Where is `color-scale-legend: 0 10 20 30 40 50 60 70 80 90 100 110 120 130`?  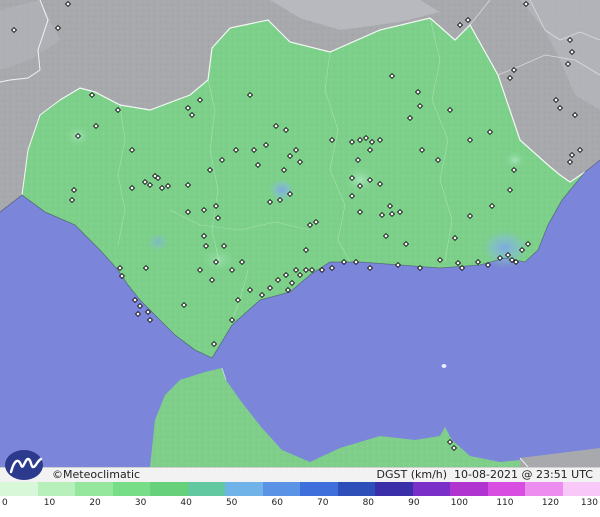 color-scale-legend: 0 10 20 30 40 50 60 70 80 90 100 110 120 130 is located at coordinates (300, 499).